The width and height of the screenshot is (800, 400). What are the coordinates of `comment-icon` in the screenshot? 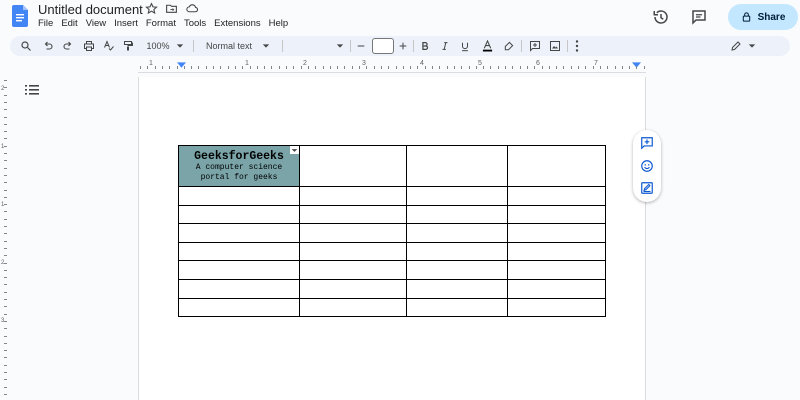 It's located at (699, 17).